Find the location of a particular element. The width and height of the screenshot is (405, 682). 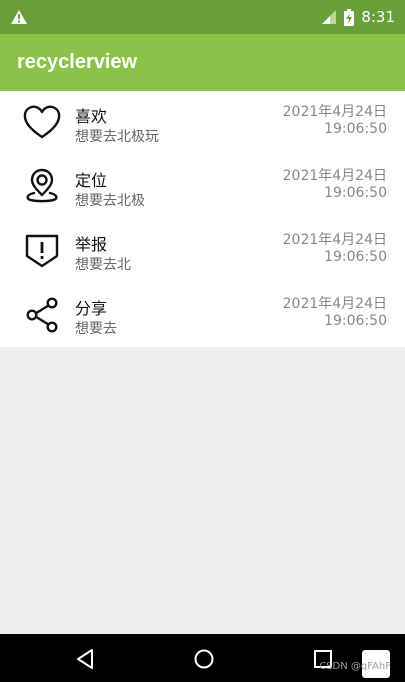

app-title: recyclerview is located at coordinates (77, 62).